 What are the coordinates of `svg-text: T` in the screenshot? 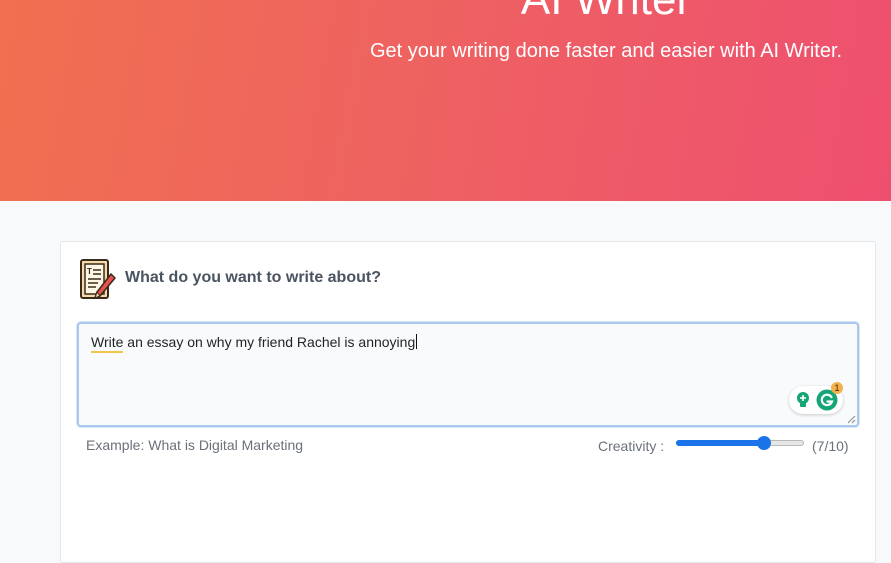 It's located at (89, 271).